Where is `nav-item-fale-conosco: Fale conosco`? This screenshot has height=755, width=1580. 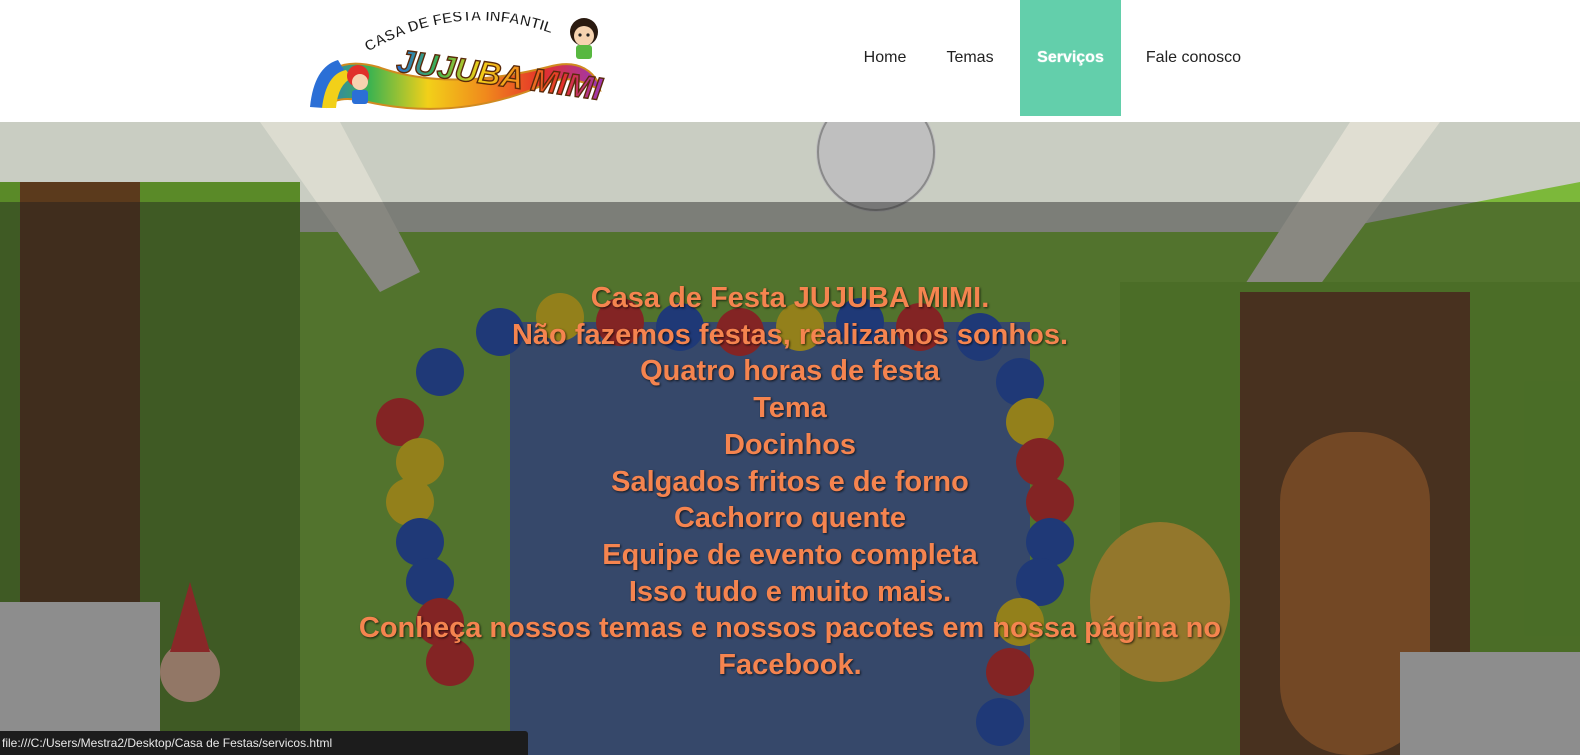
nav-item-fale-conosco: Fale conosco is located at coordinates (1193, 58).